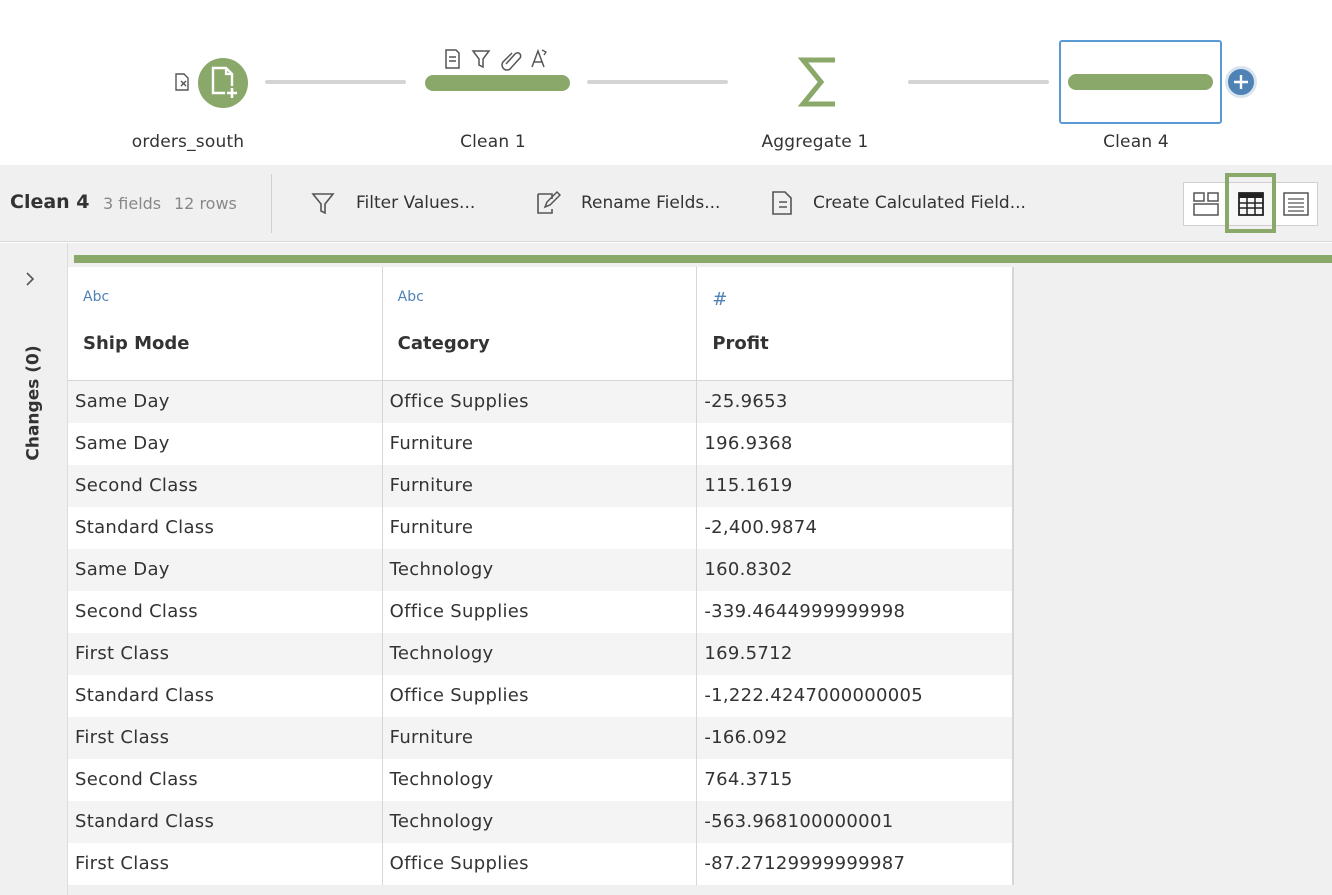 The image size is (1332, 895). Describe the element at coordinates (443, 343) in the screenshot. I see `column-name: Category` at that location.